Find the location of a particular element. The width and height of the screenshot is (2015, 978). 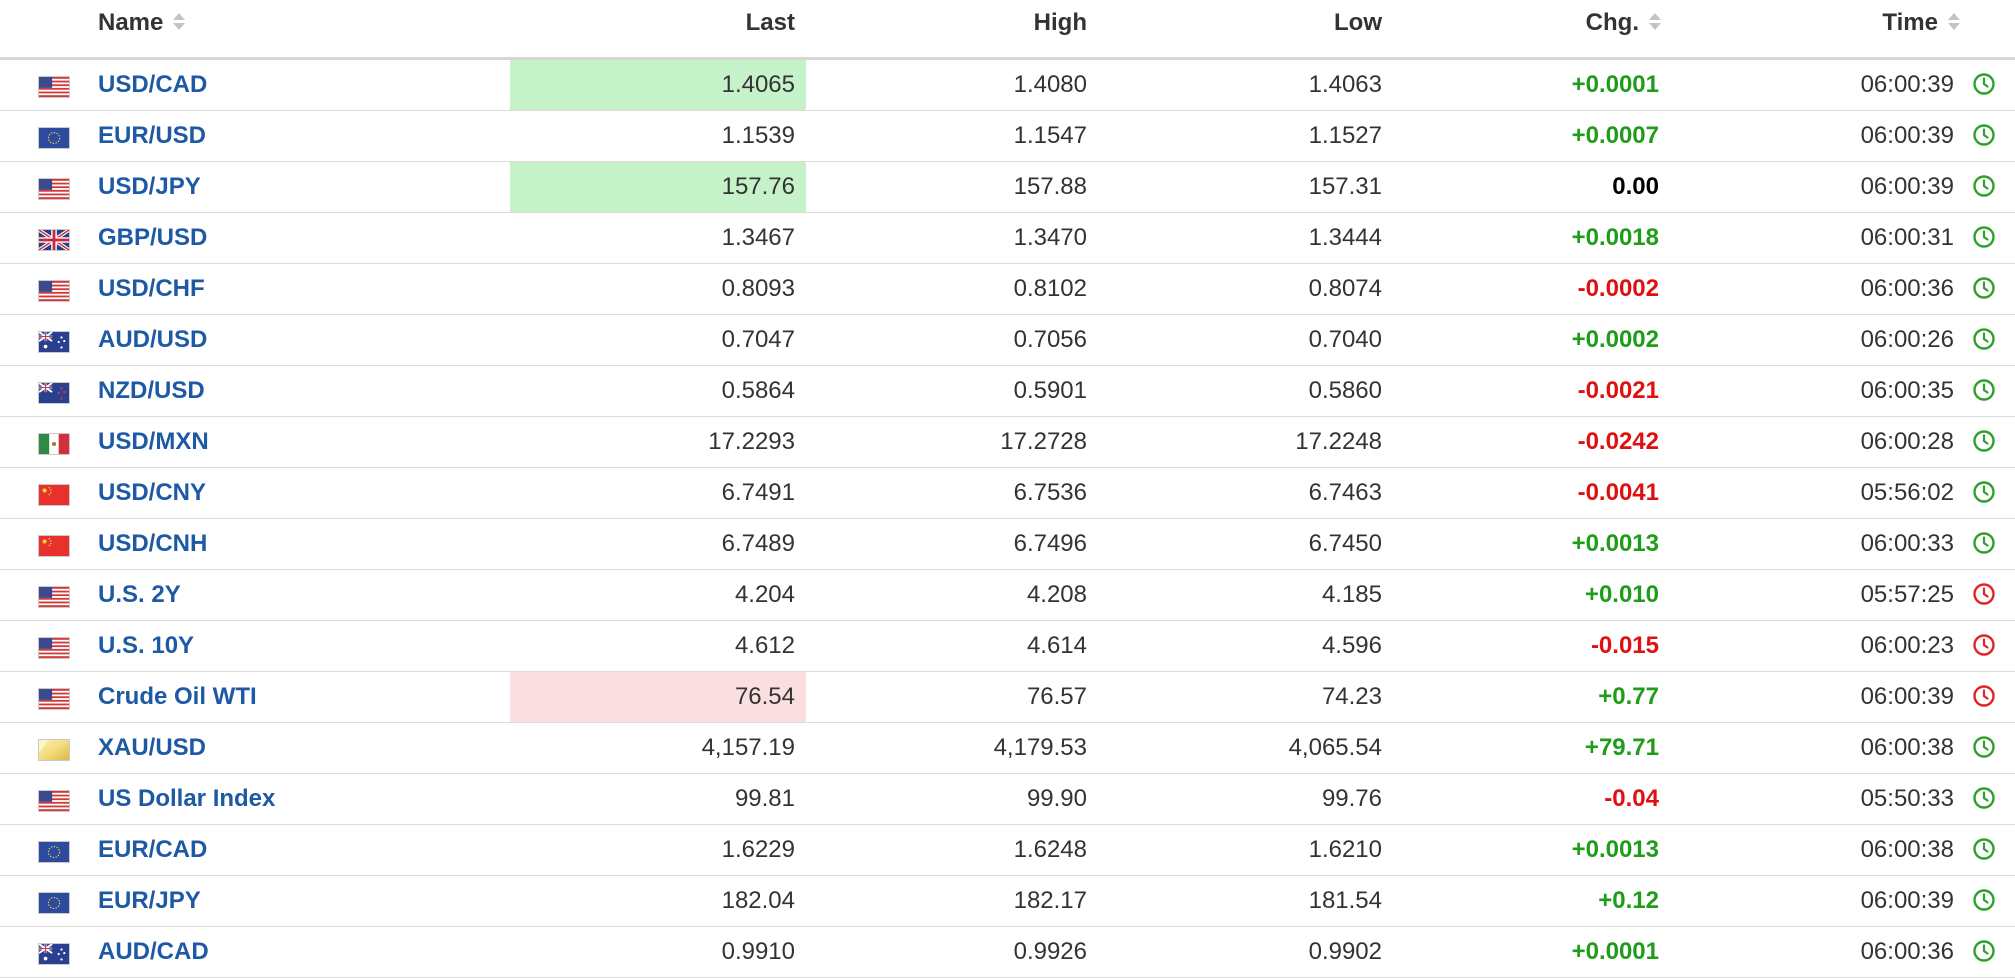

high-price: 6.7496 is located at coordinates (1050, 543).